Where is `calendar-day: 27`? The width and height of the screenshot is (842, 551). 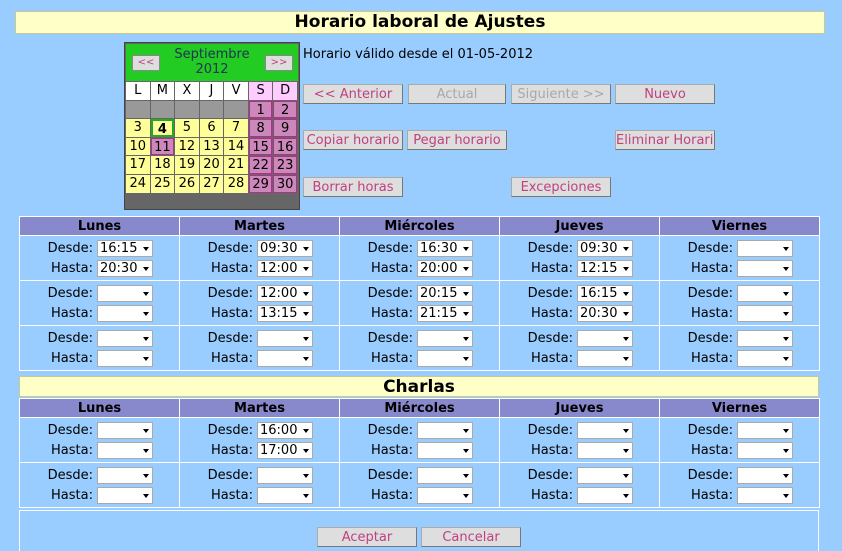 calendar-day: 27 is located at coordinates (211, 183).